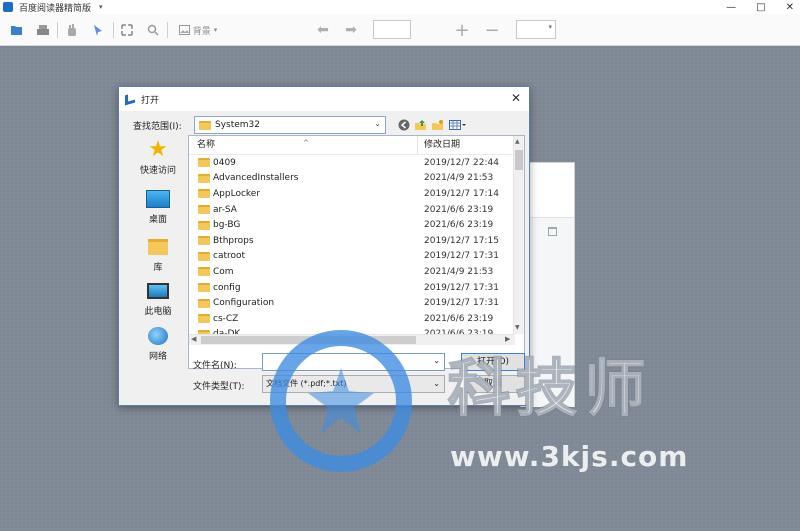  What do you see at coordinates (227, 287) in the screenshot?
I see `file-name: config` at bounding box center [227, 287].